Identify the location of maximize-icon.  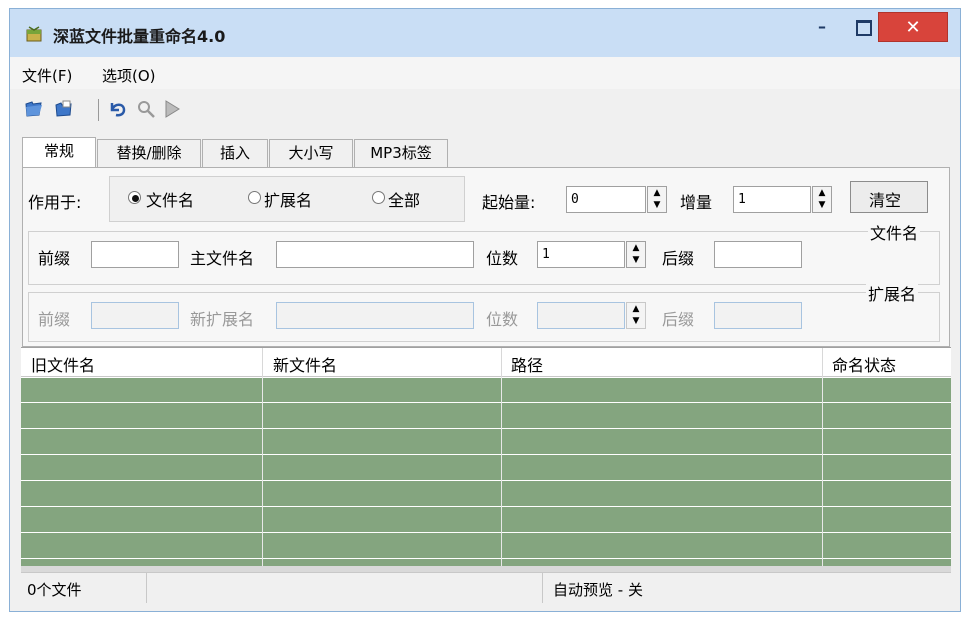
(864, 28).